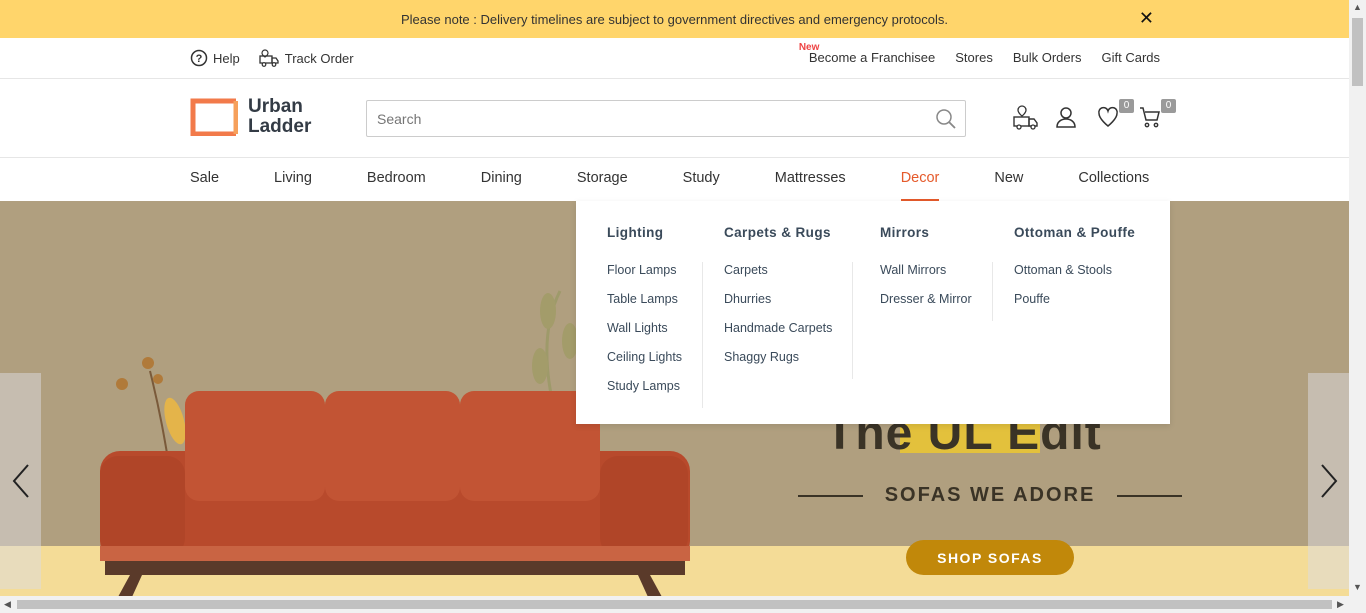  What do you see at coordinates (778, 276) in the screenshot?
I see `menu-link-carpets: Carpets` at bounding box center [778, 276].